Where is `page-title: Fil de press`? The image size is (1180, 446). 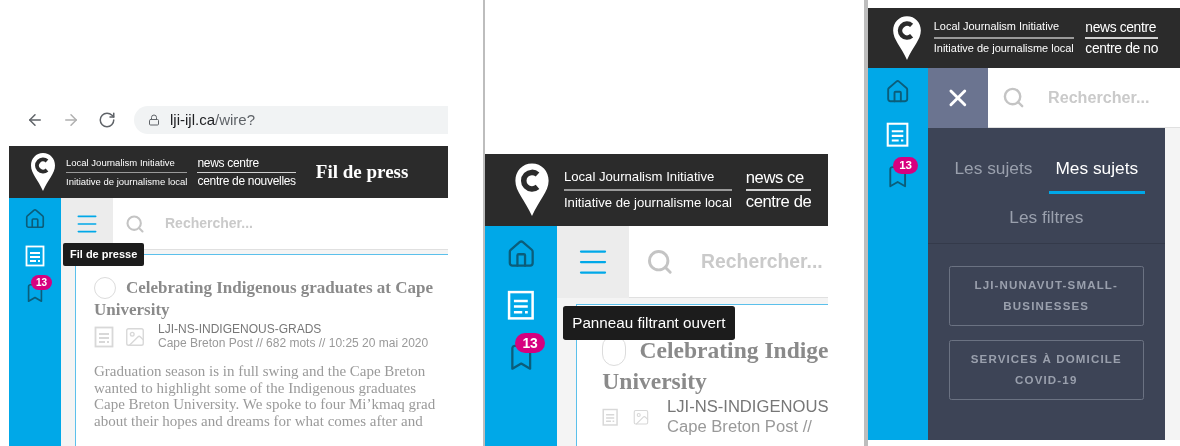 page-title: Fil de press is located at coordinates (362, 171).